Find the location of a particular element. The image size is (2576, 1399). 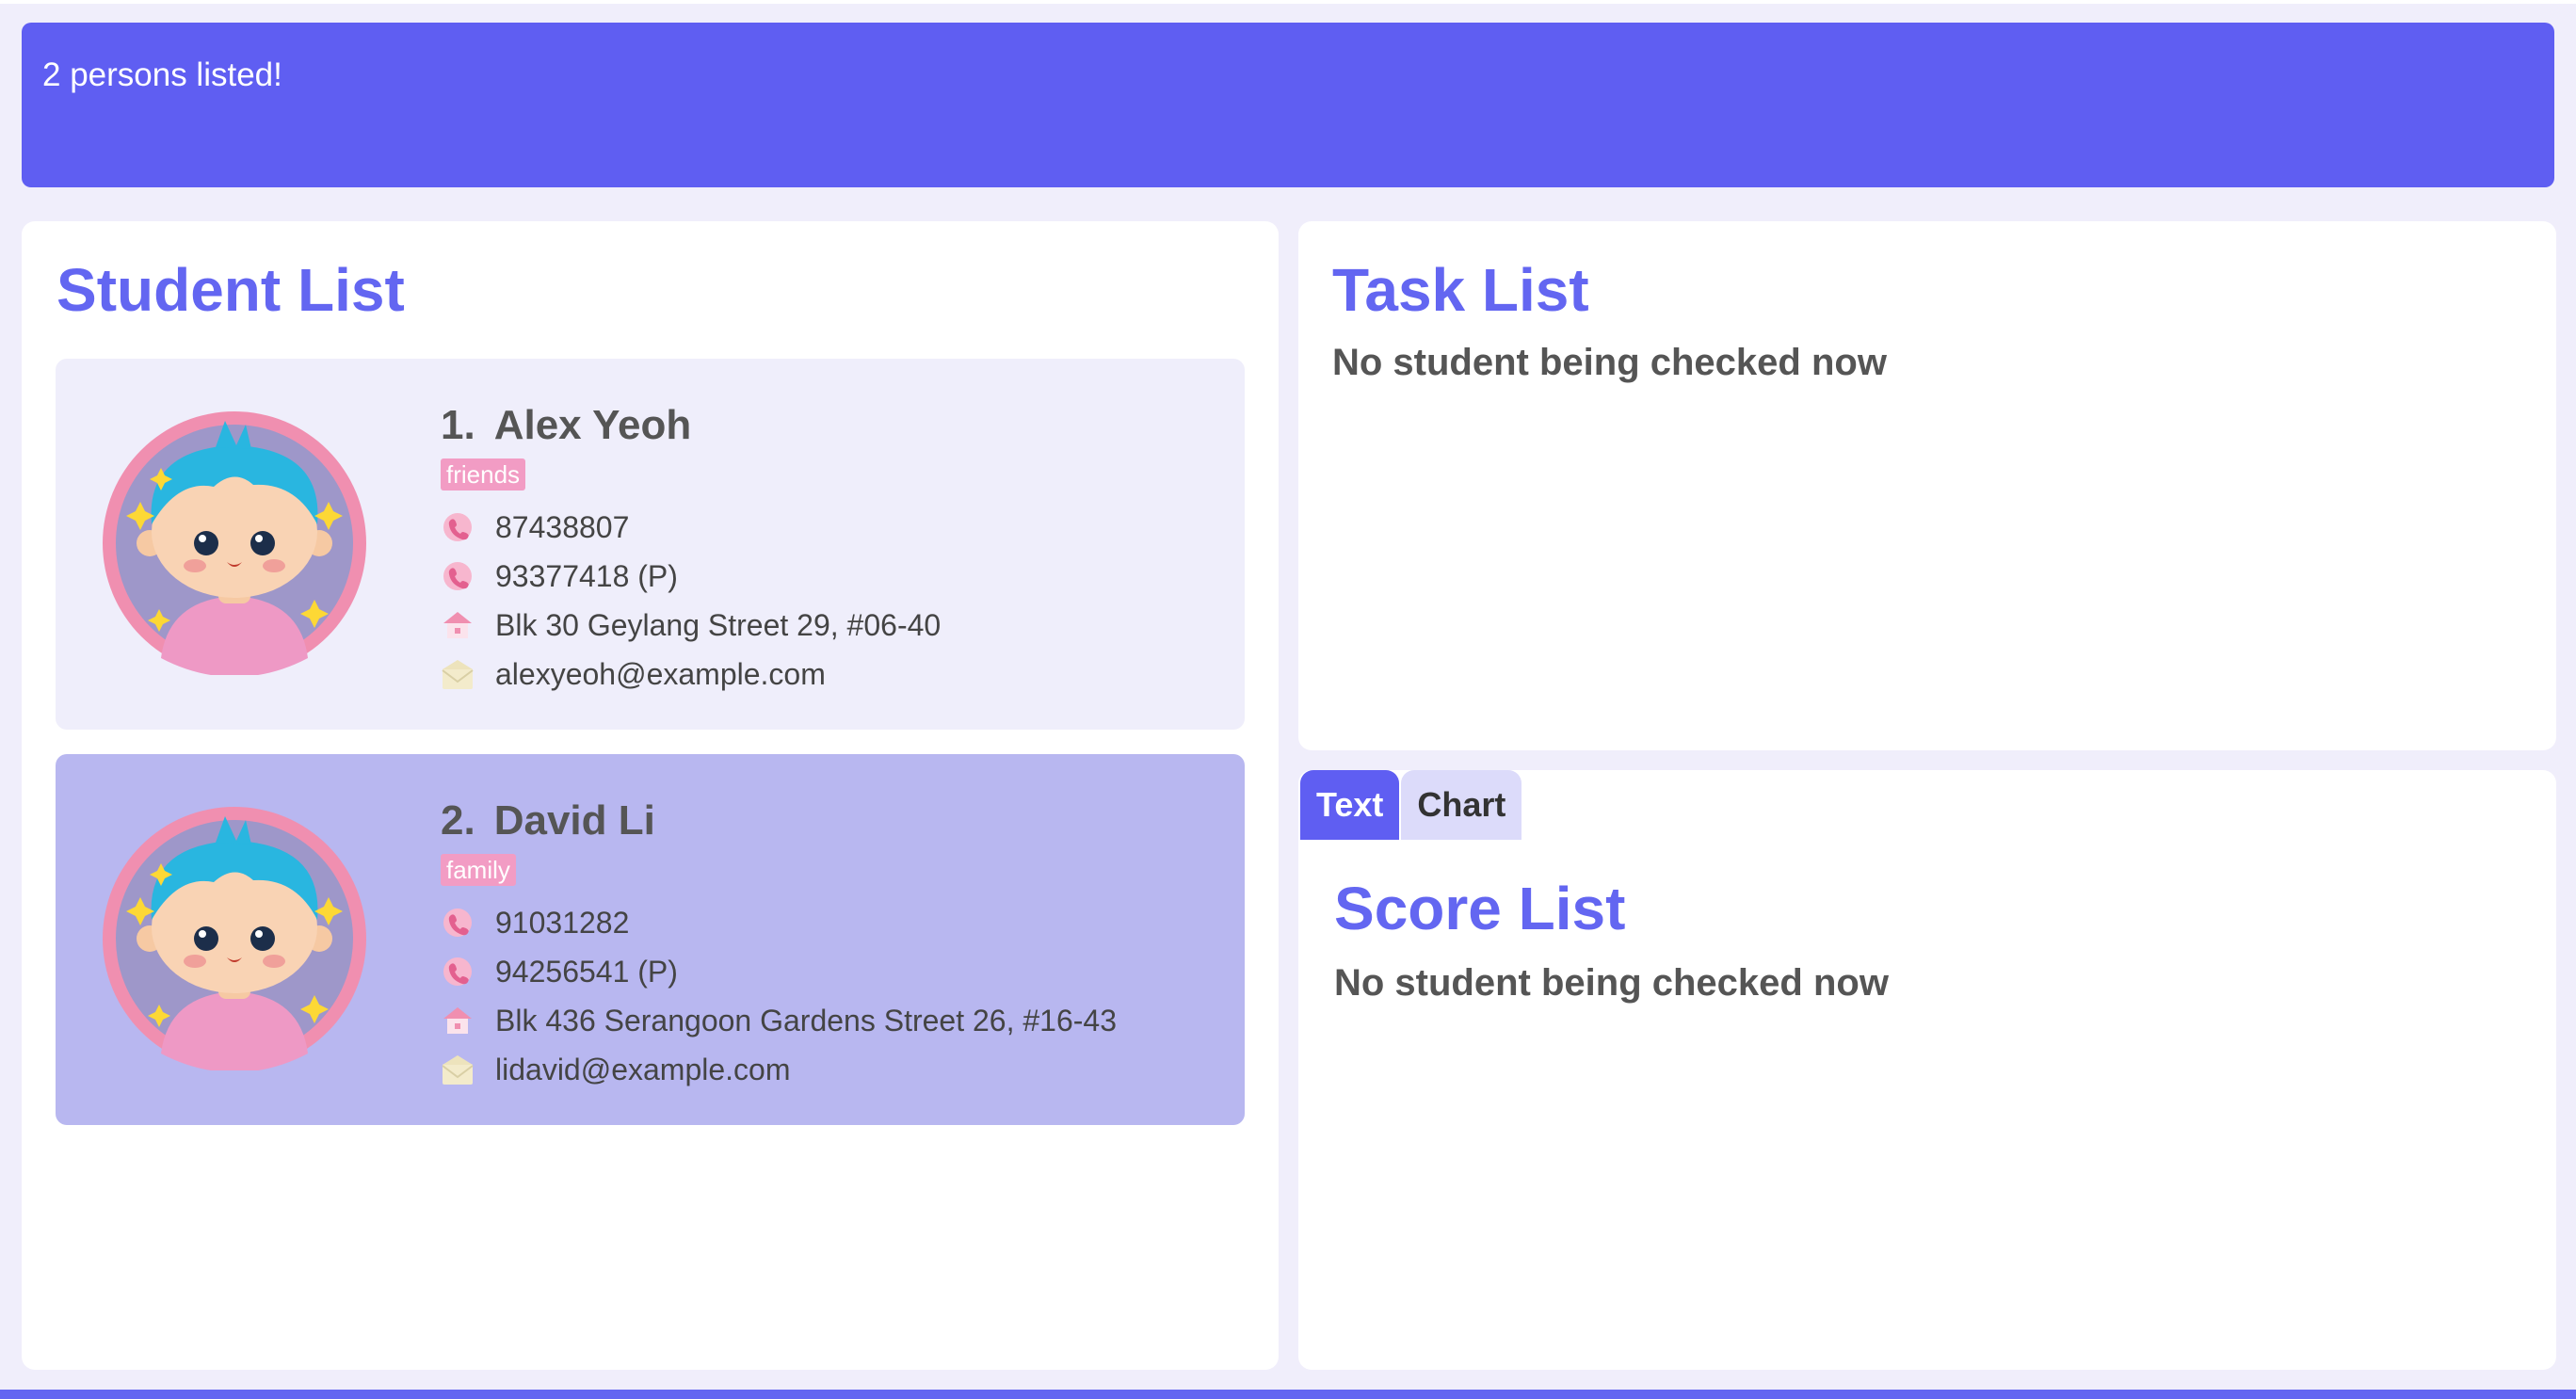

student-parent-phone: 94256541 (P) is located at coordinates (586, 971).